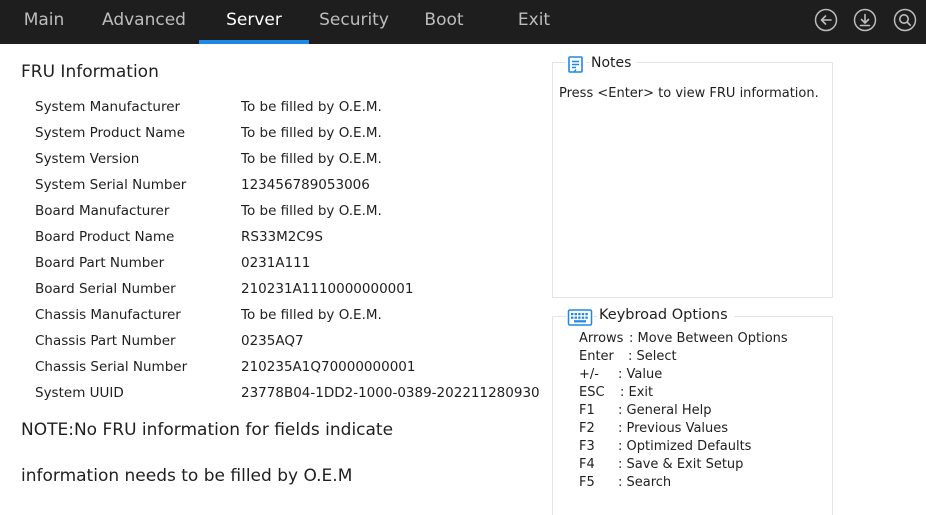  Describe the element at coordinates (587, 482) in the screenshot. I see `kb-key: F5` at that location.